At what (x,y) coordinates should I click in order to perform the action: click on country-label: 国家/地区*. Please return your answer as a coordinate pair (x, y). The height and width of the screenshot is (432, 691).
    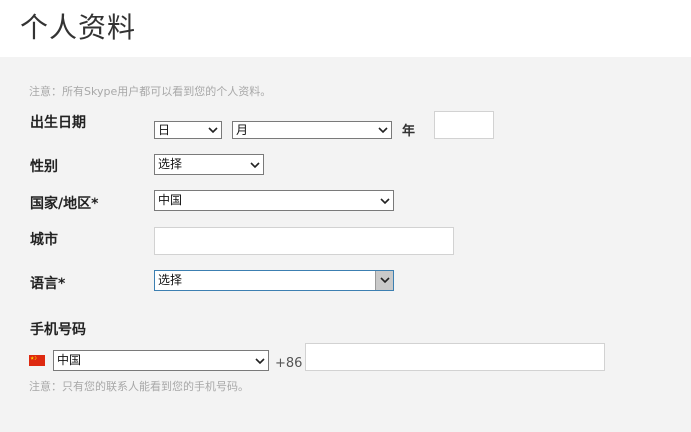
    Looking at the image, I should click on (64, 204).